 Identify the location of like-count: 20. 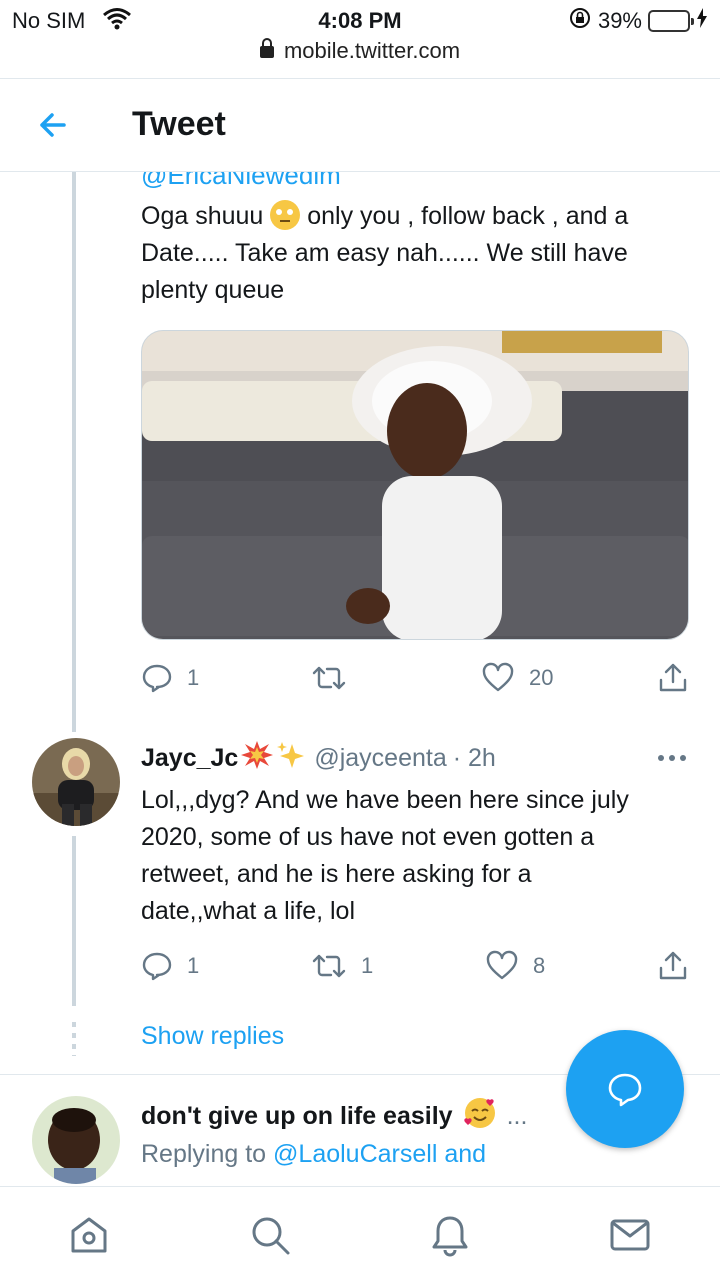
(541, 677).